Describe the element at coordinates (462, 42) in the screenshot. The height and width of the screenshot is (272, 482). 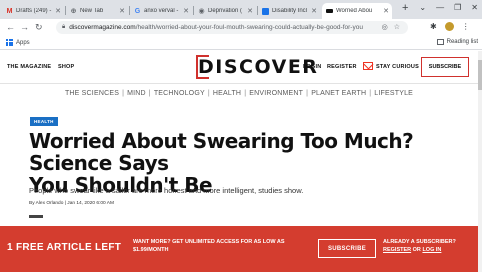
I see `reading-list-label: Reading list` at that location.